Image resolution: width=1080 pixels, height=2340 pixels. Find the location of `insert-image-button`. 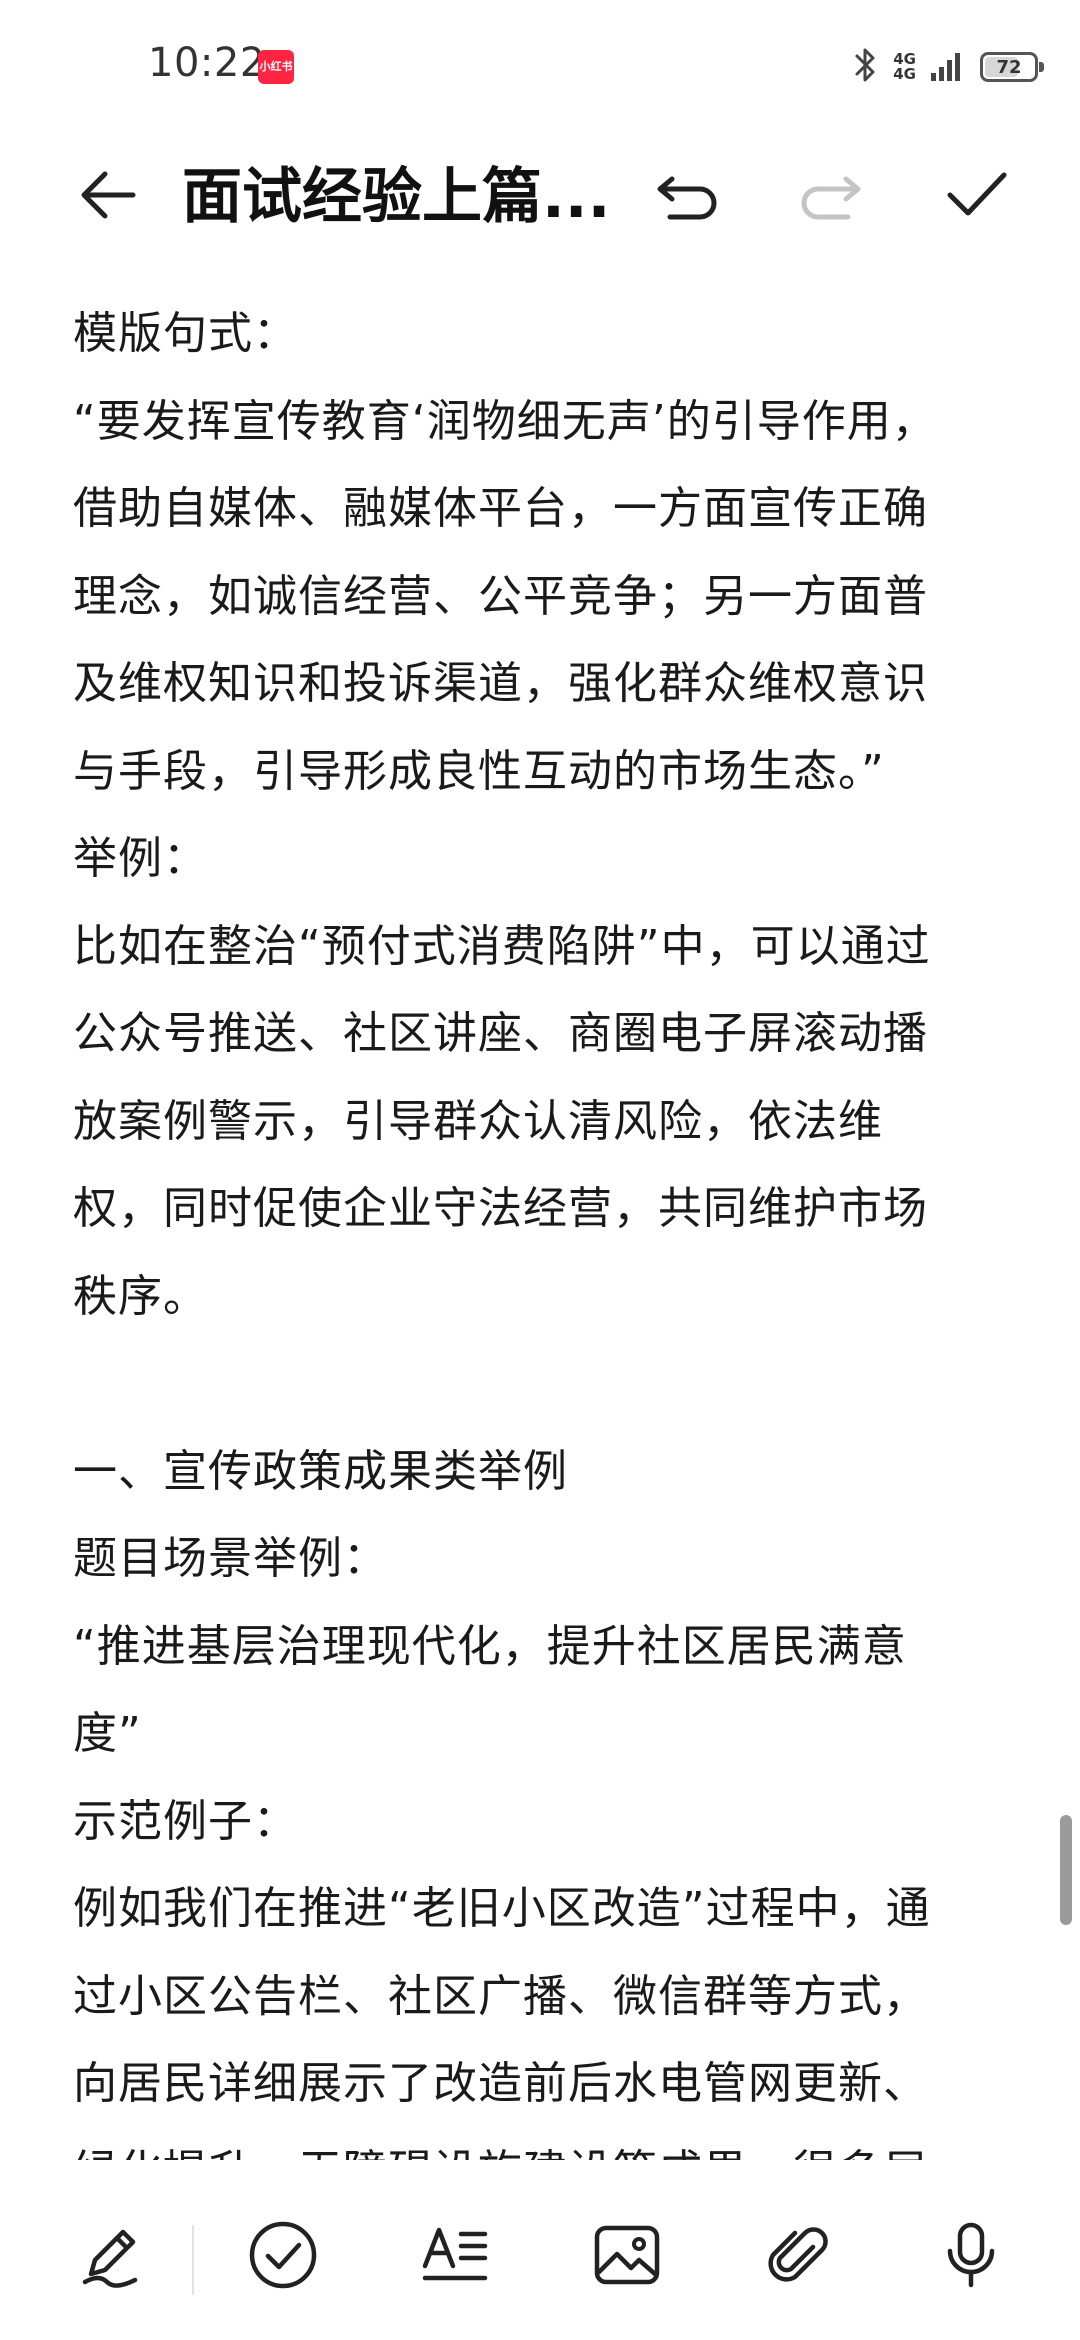

insert-image-button is located at coordinates (627, 2255).